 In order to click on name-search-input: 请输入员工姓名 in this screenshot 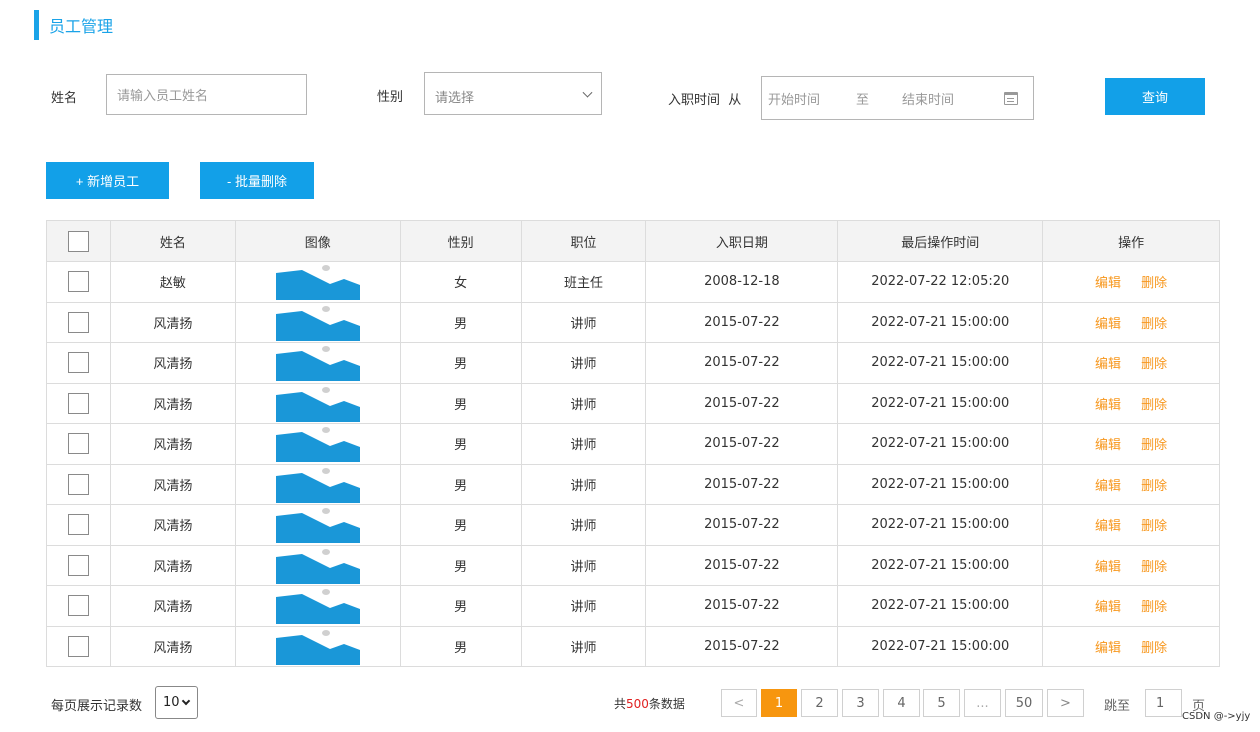, I will do `click(206, 94)`.